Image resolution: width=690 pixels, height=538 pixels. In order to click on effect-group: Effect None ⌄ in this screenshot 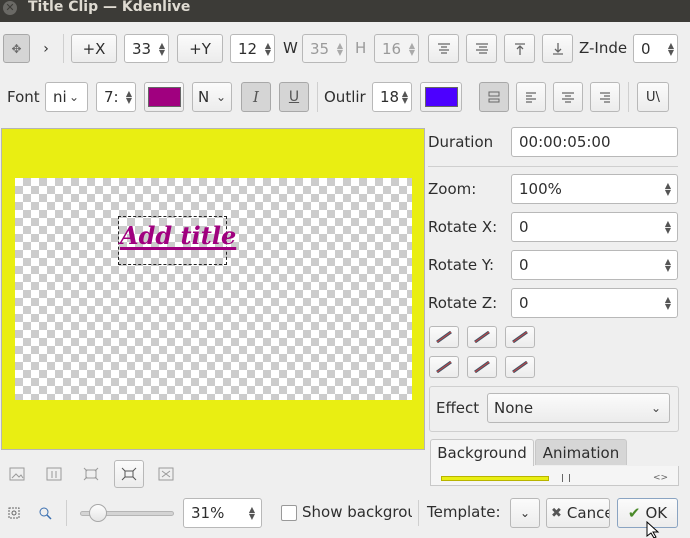, I will do `click(554, 409)`.